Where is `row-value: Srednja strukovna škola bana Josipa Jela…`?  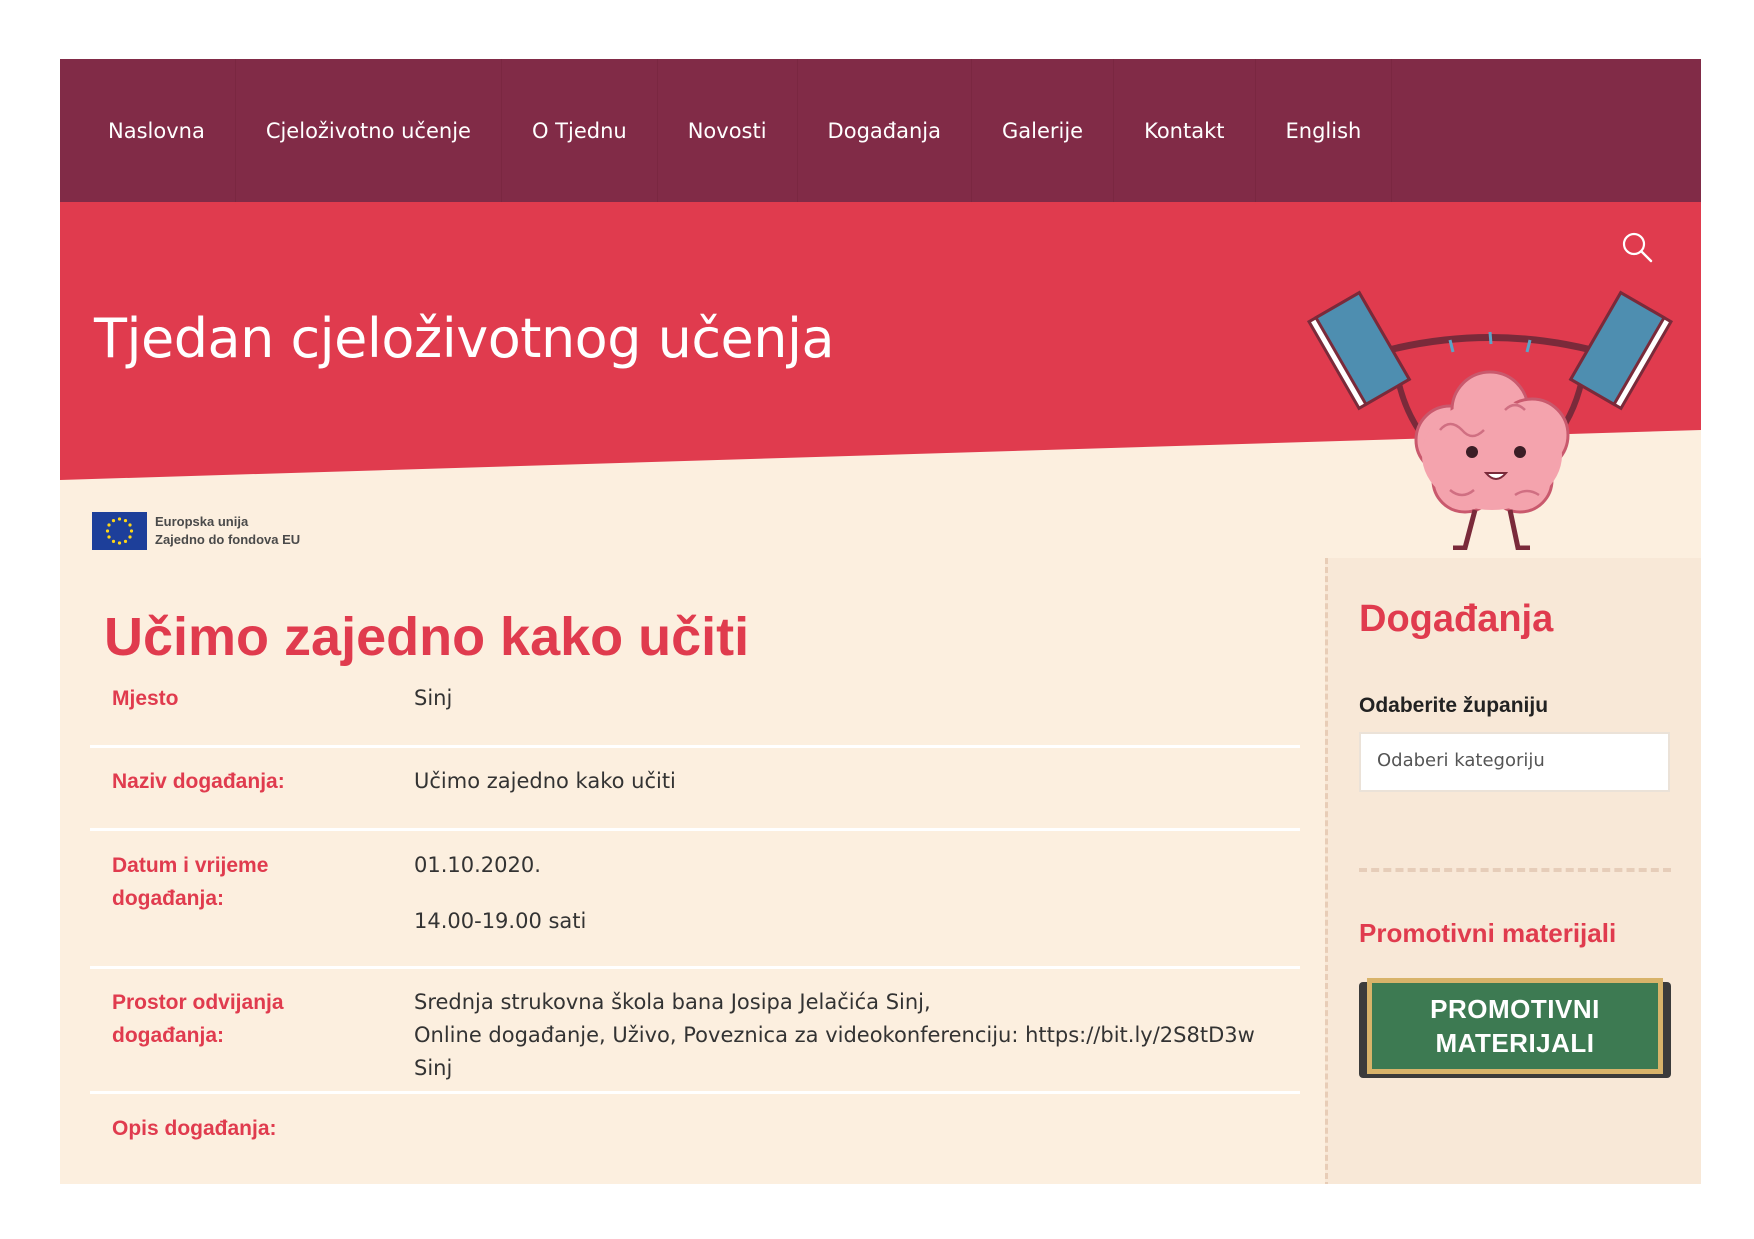 row-value: Srednja strukovna škola bana Josipa Jela… is located at coordinates (844, 1035).